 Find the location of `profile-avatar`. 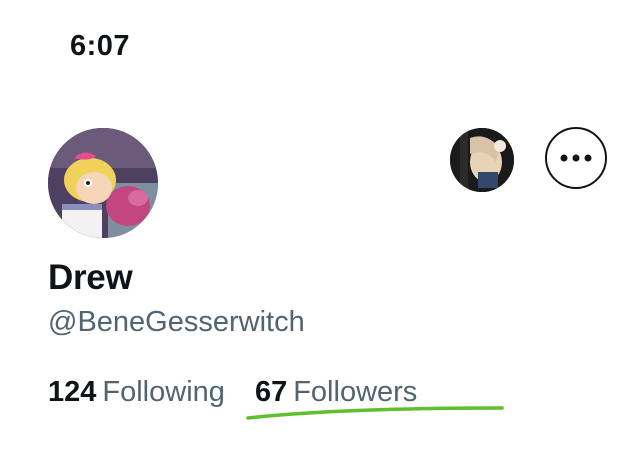

profile-avatar is located at coordinates (103, 183).